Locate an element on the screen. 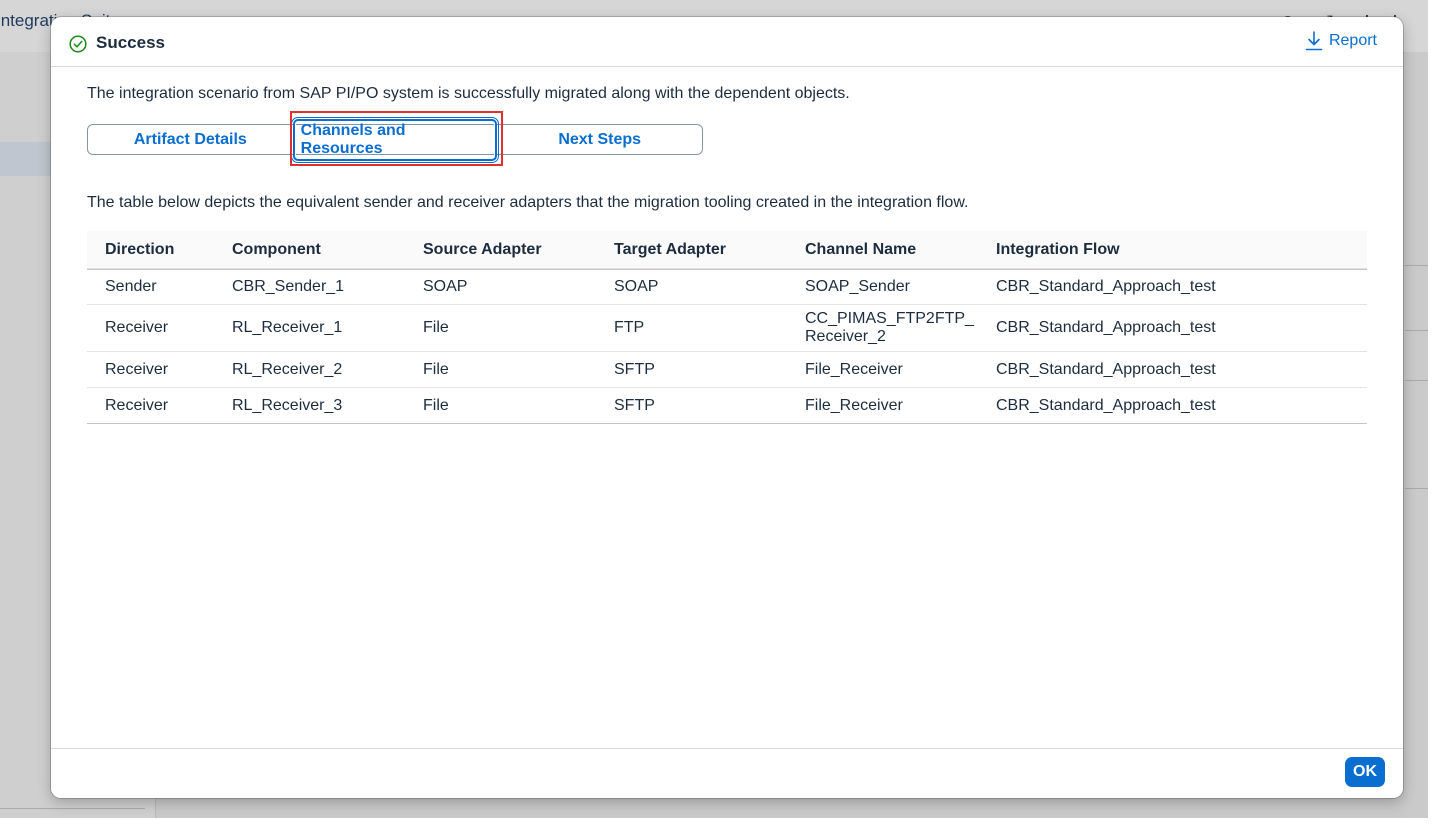 The height and width of the screenshot is (829, 1440). column-header-direction: Direction is located at coordinates (150, 250).